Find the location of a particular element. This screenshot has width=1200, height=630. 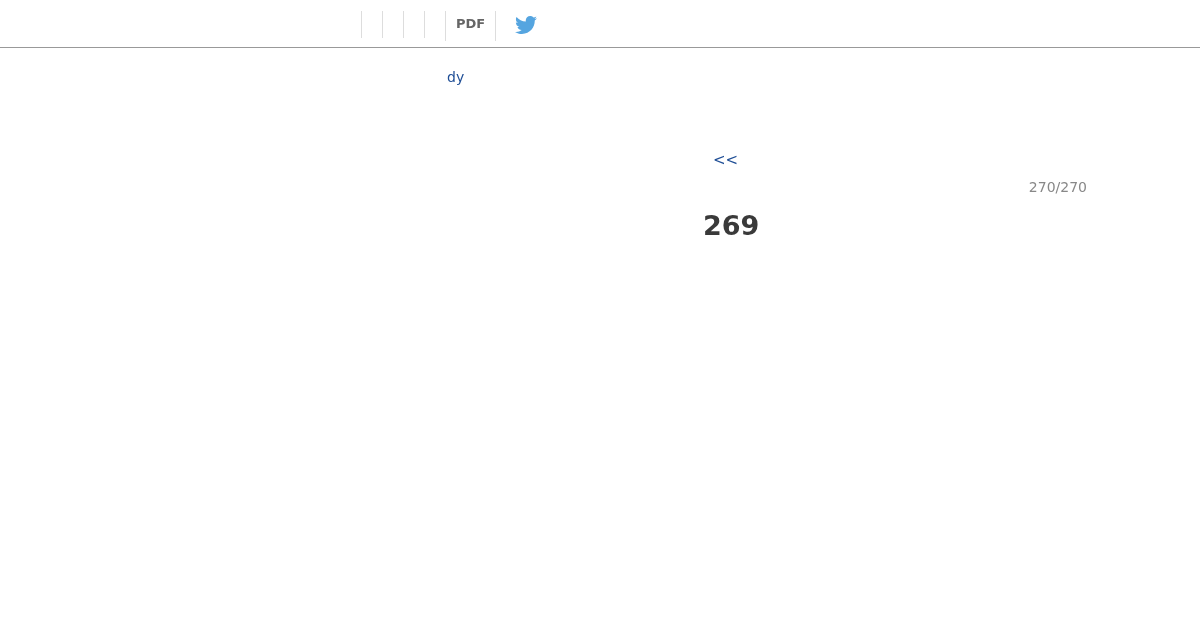

previous-link: << is located at coordinates (726, 160).